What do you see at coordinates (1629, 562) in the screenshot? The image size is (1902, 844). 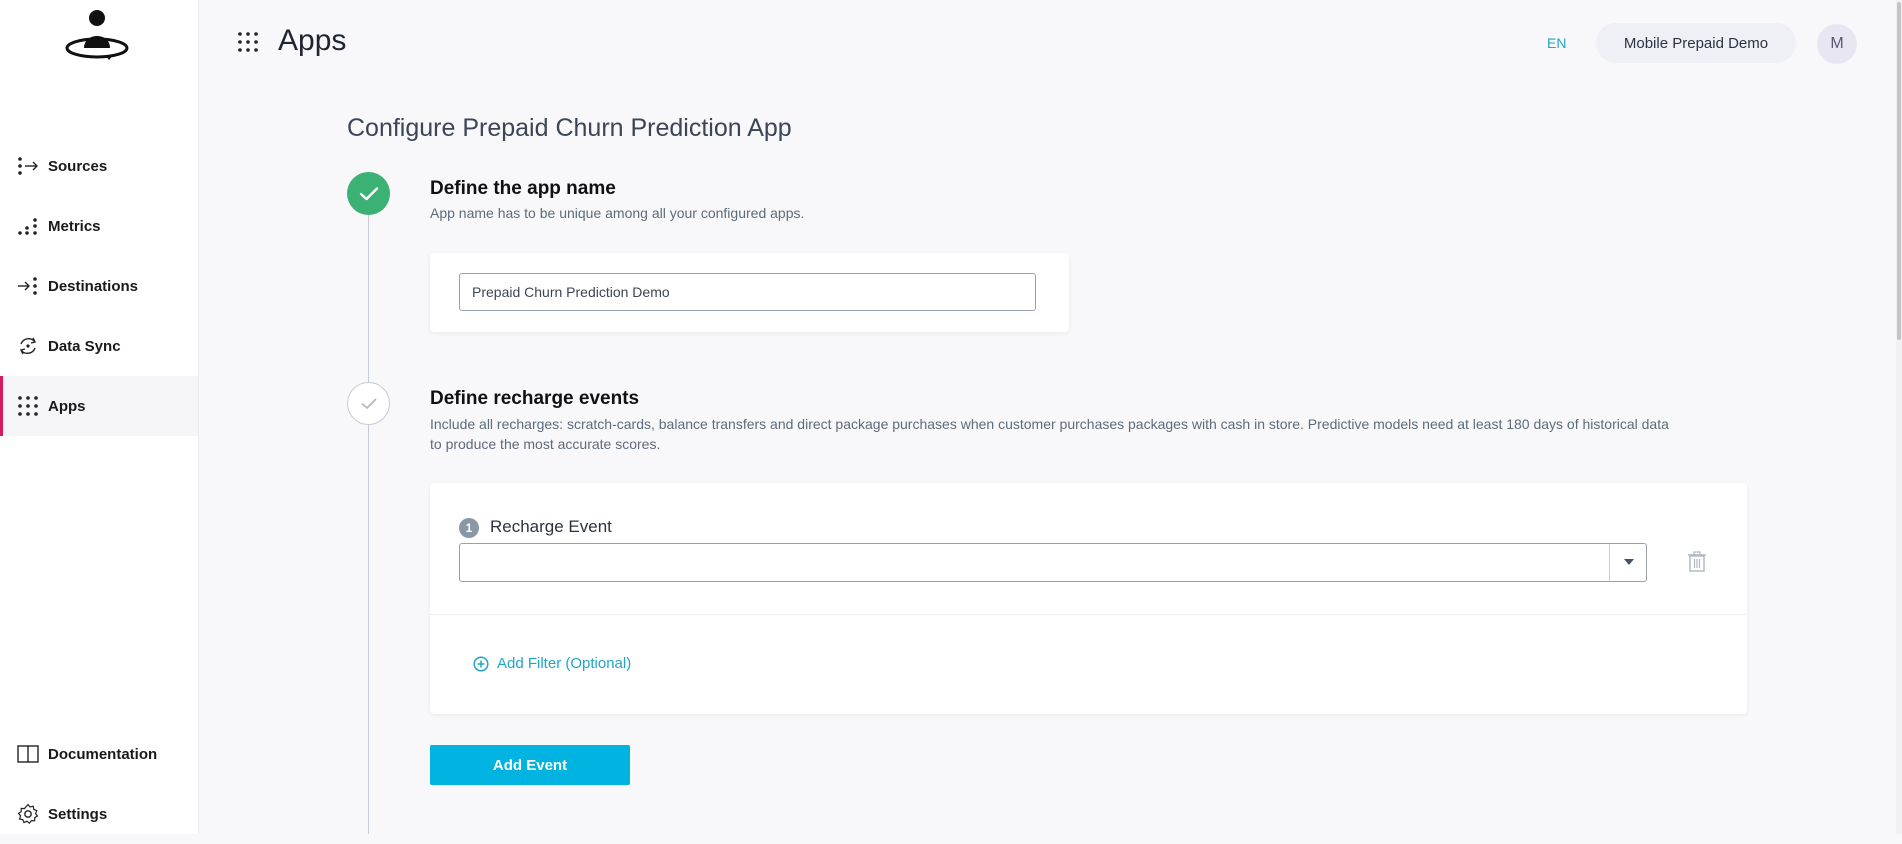 I see `chevron-down-icon` at bounding box center [1629, 562].